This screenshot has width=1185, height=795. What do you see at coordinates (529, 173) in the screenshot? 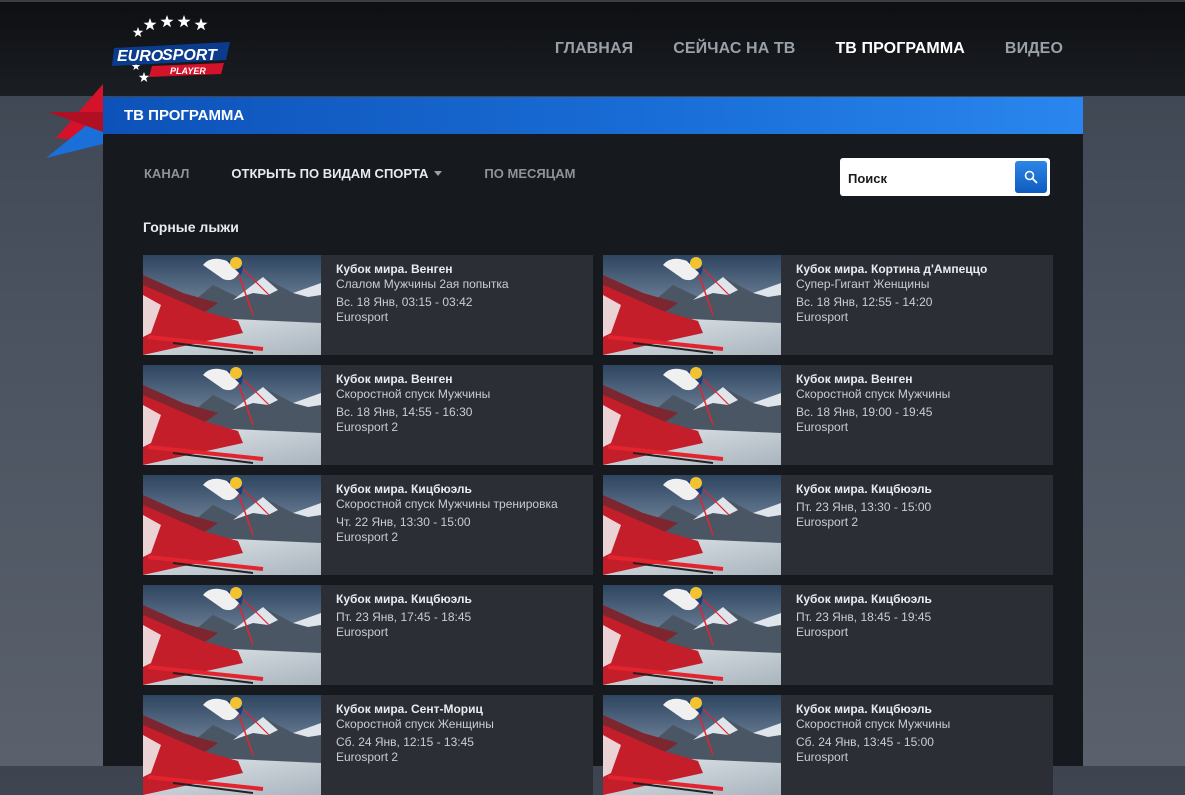
I see `tab-by-month: ПО МЕСЯЦАМ` at bounding box center [529, 173].